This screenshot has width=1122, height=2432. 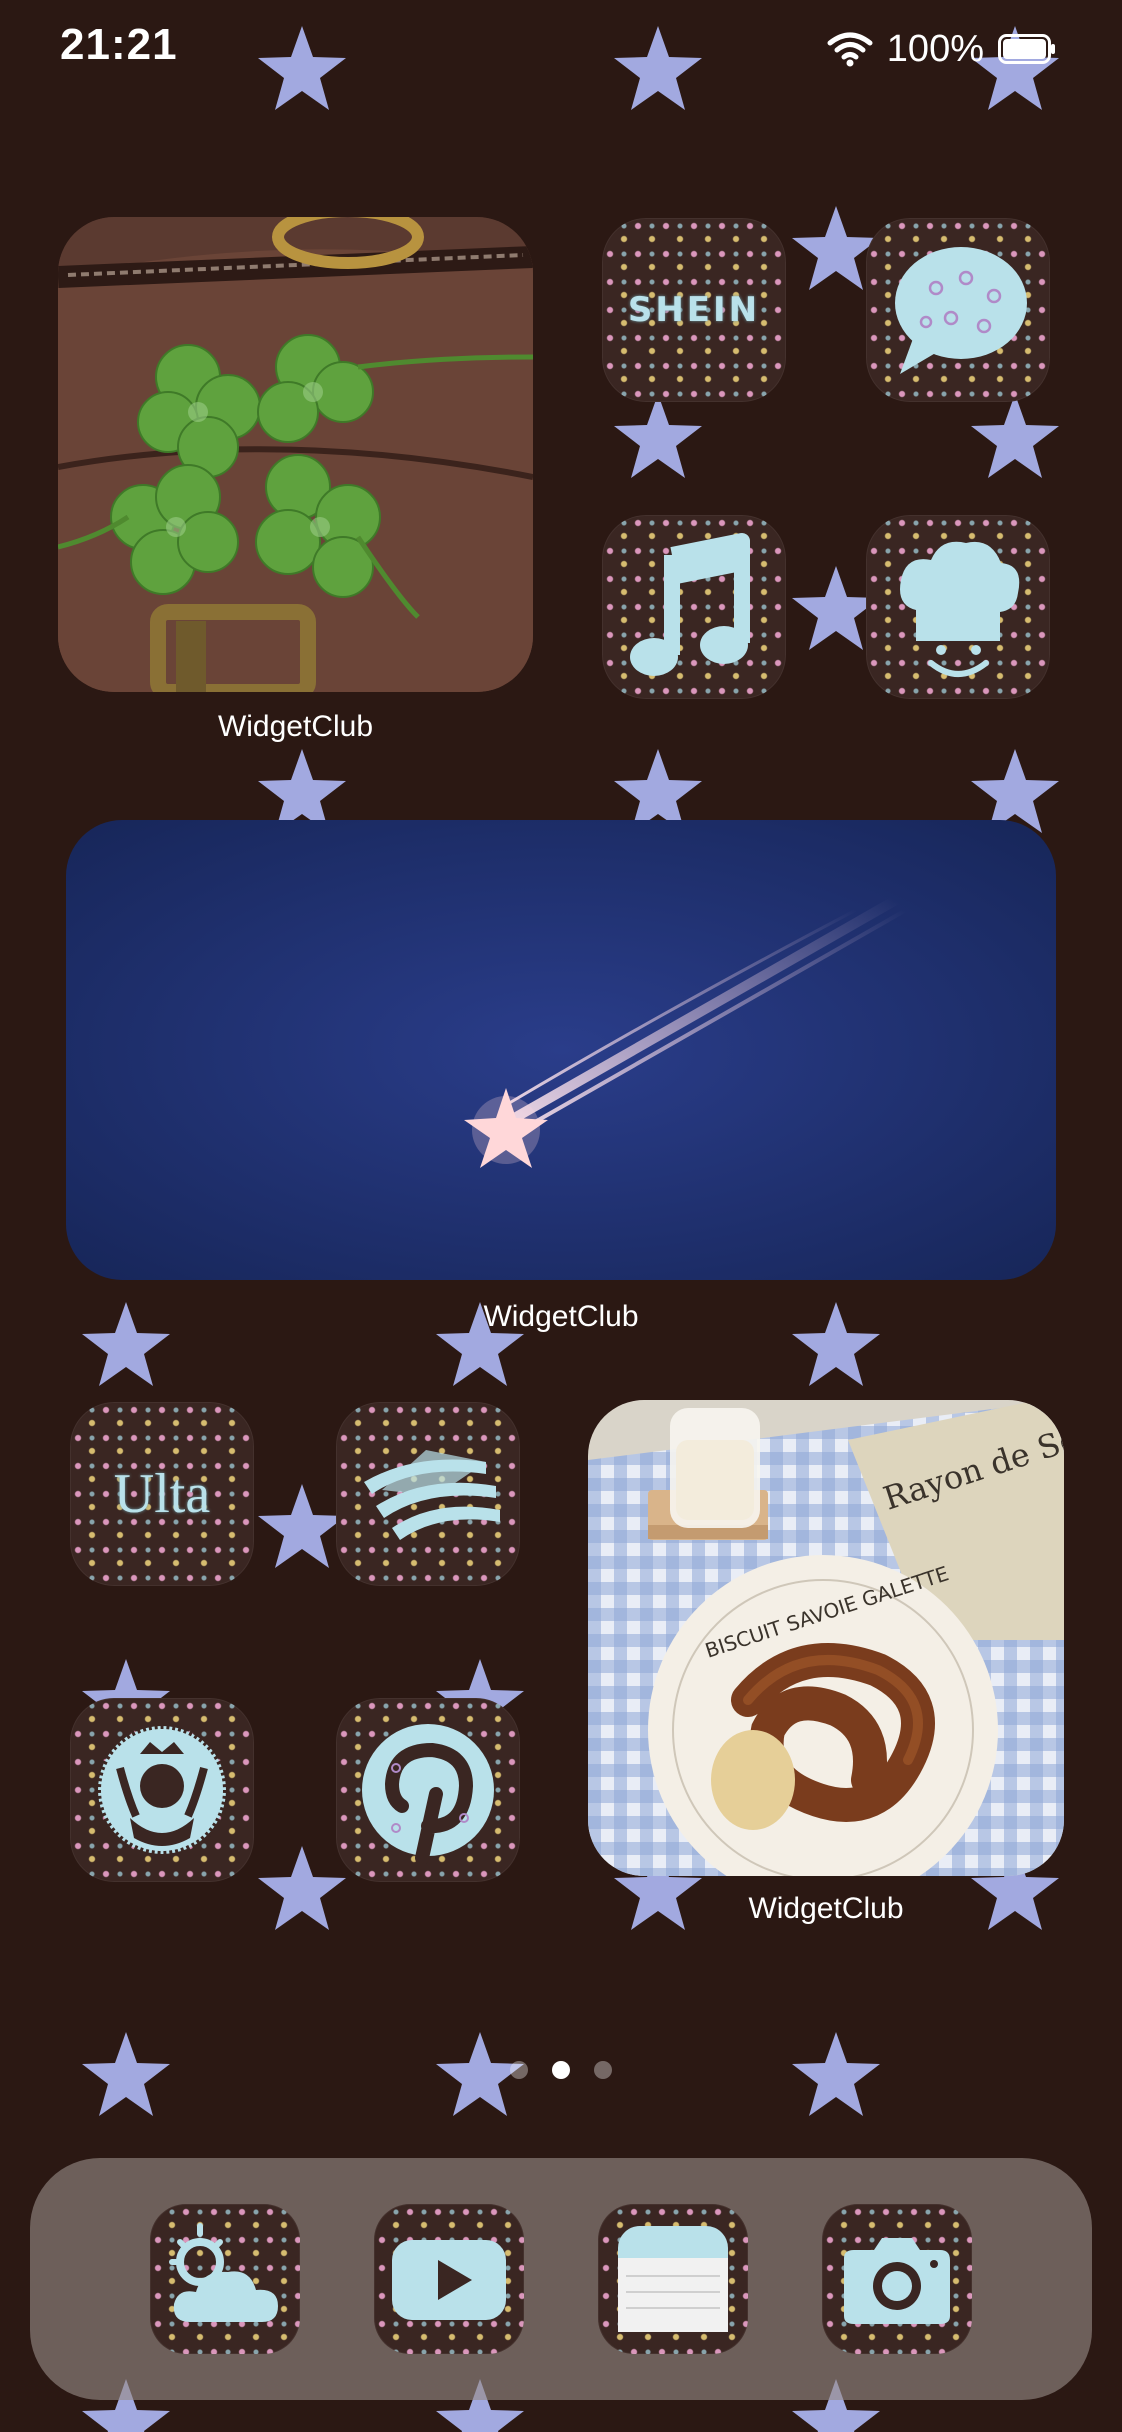 I want to click on youtube-app-icon, so click(x=449, y=2279).